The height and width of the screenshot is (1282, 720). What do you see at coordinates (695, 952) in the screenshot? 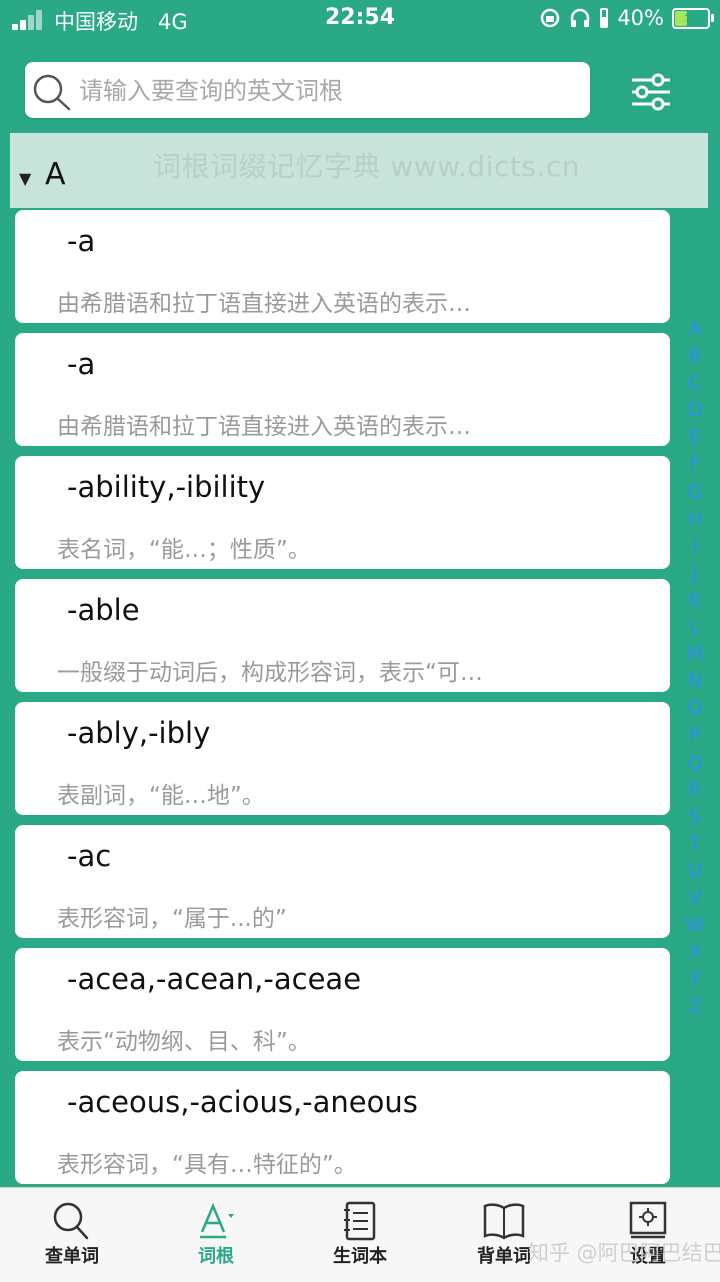
I see `index-letter-x: X` at bounding box center [695, 952].